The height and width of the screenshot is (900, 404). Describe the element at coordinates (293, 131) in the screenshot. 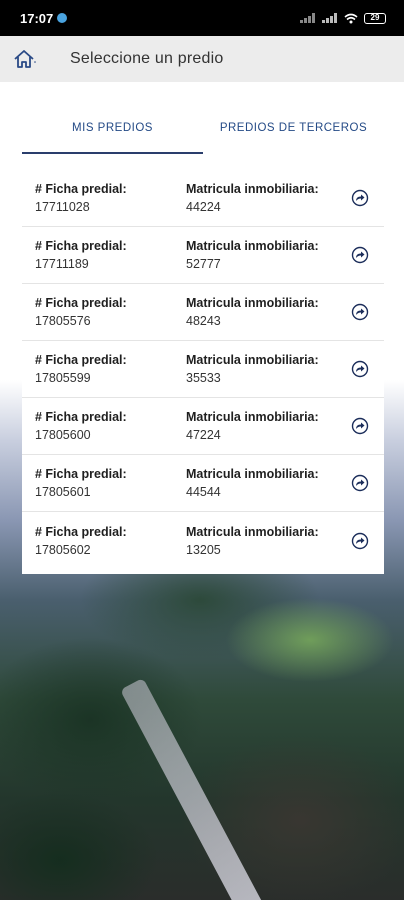

I see `tab-predios-de-terceros: PREDIOS DE TERCEROS` at that location.